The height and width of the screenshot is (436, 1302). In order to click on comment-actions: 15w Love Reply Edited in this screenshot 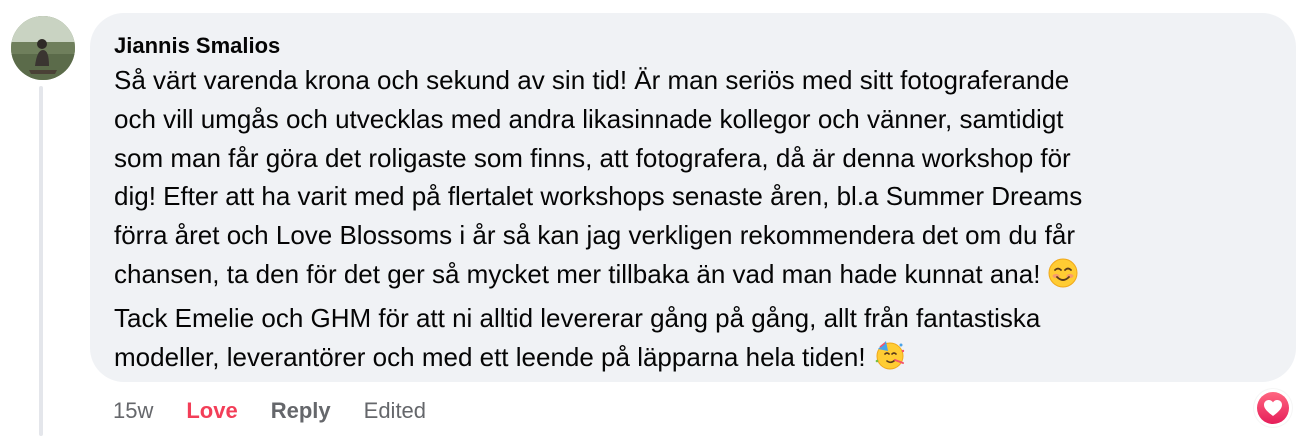, I will do `click(269, 411)`.